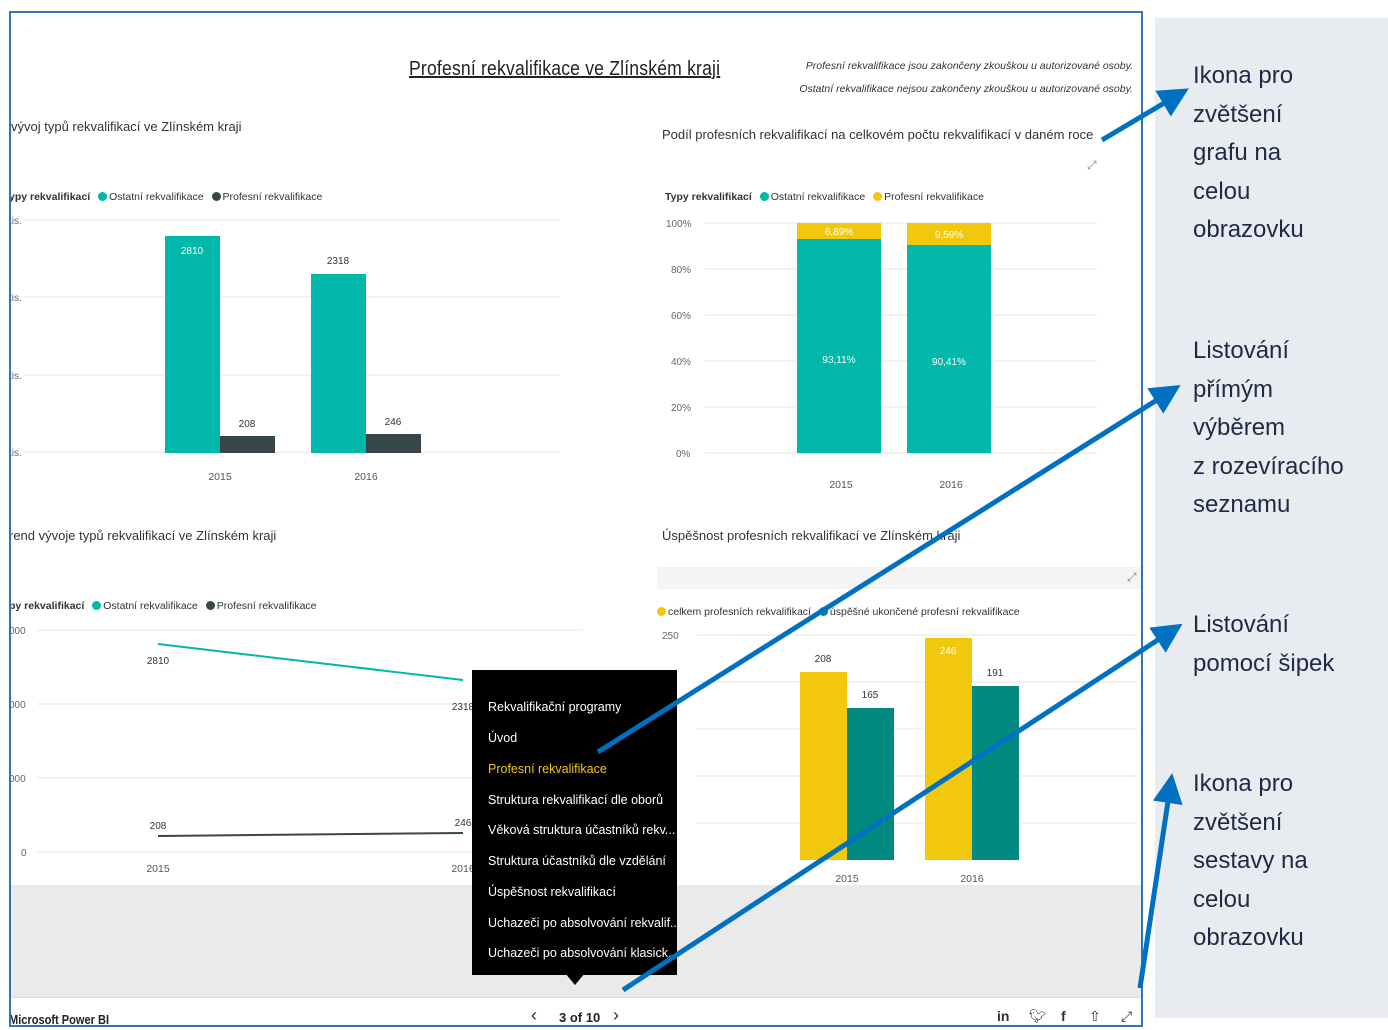  I want to click on data-label: 191, so click(995, 673).